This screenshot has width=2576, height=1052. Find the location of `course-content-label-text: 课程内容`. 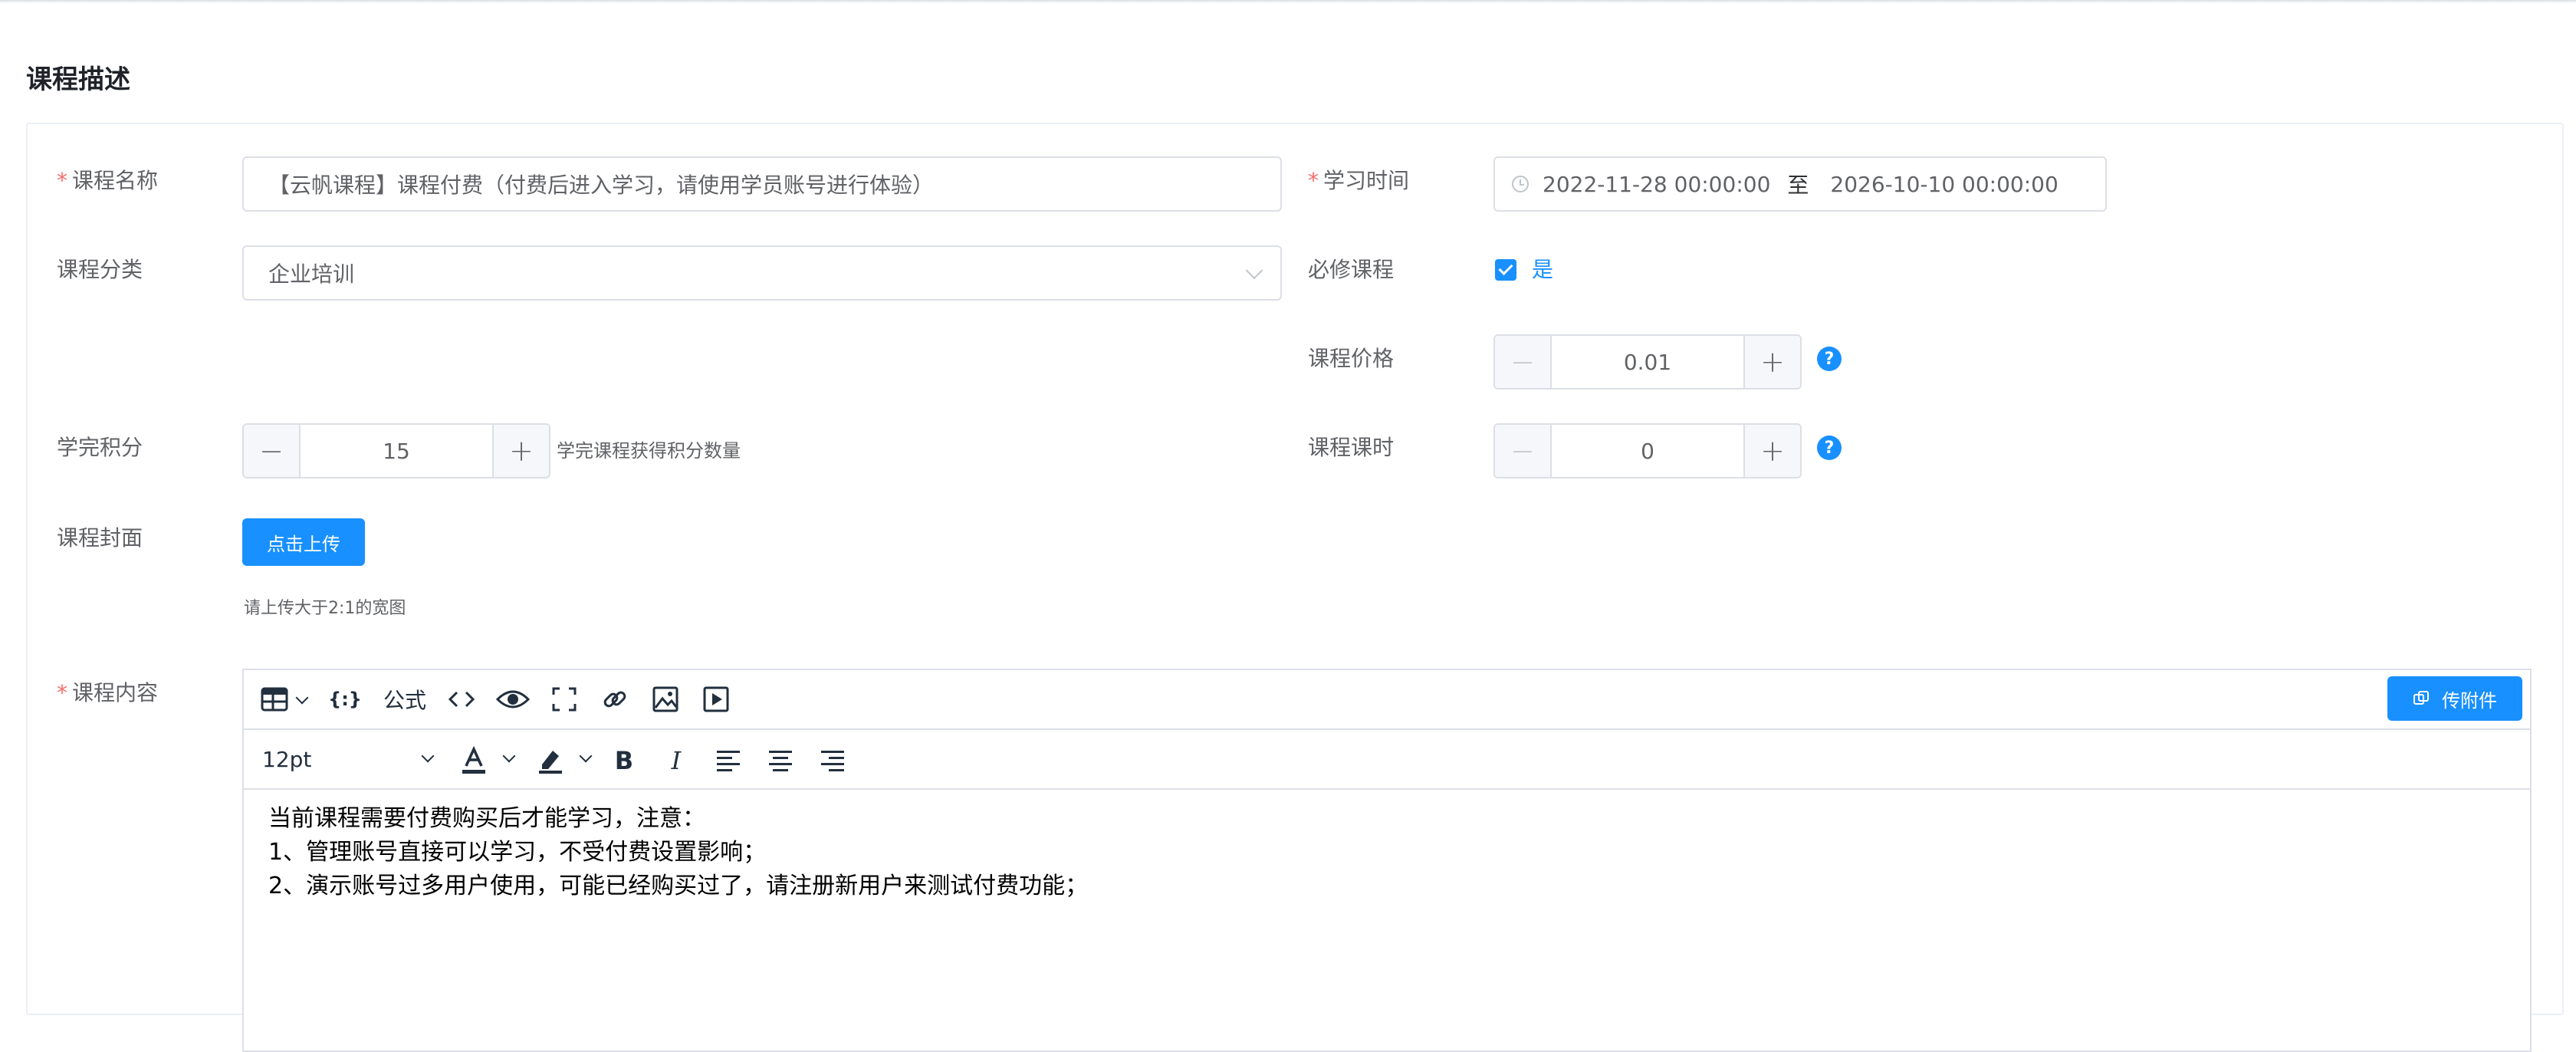

course-content-label-text: 课程内容 is located at coordinates (115, 692).